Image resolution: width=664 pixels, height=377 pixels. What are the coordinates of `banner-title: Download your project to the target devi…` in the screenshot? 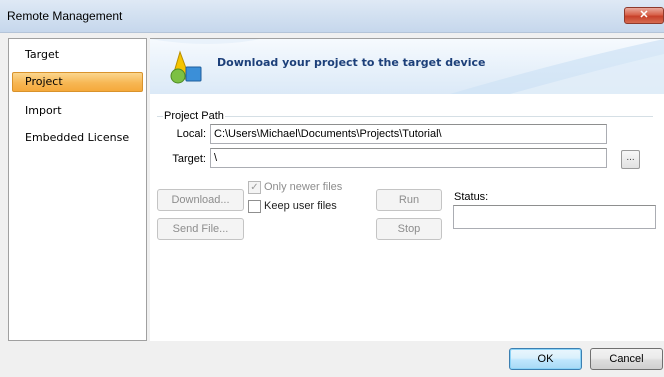 It's located at (351, 62).